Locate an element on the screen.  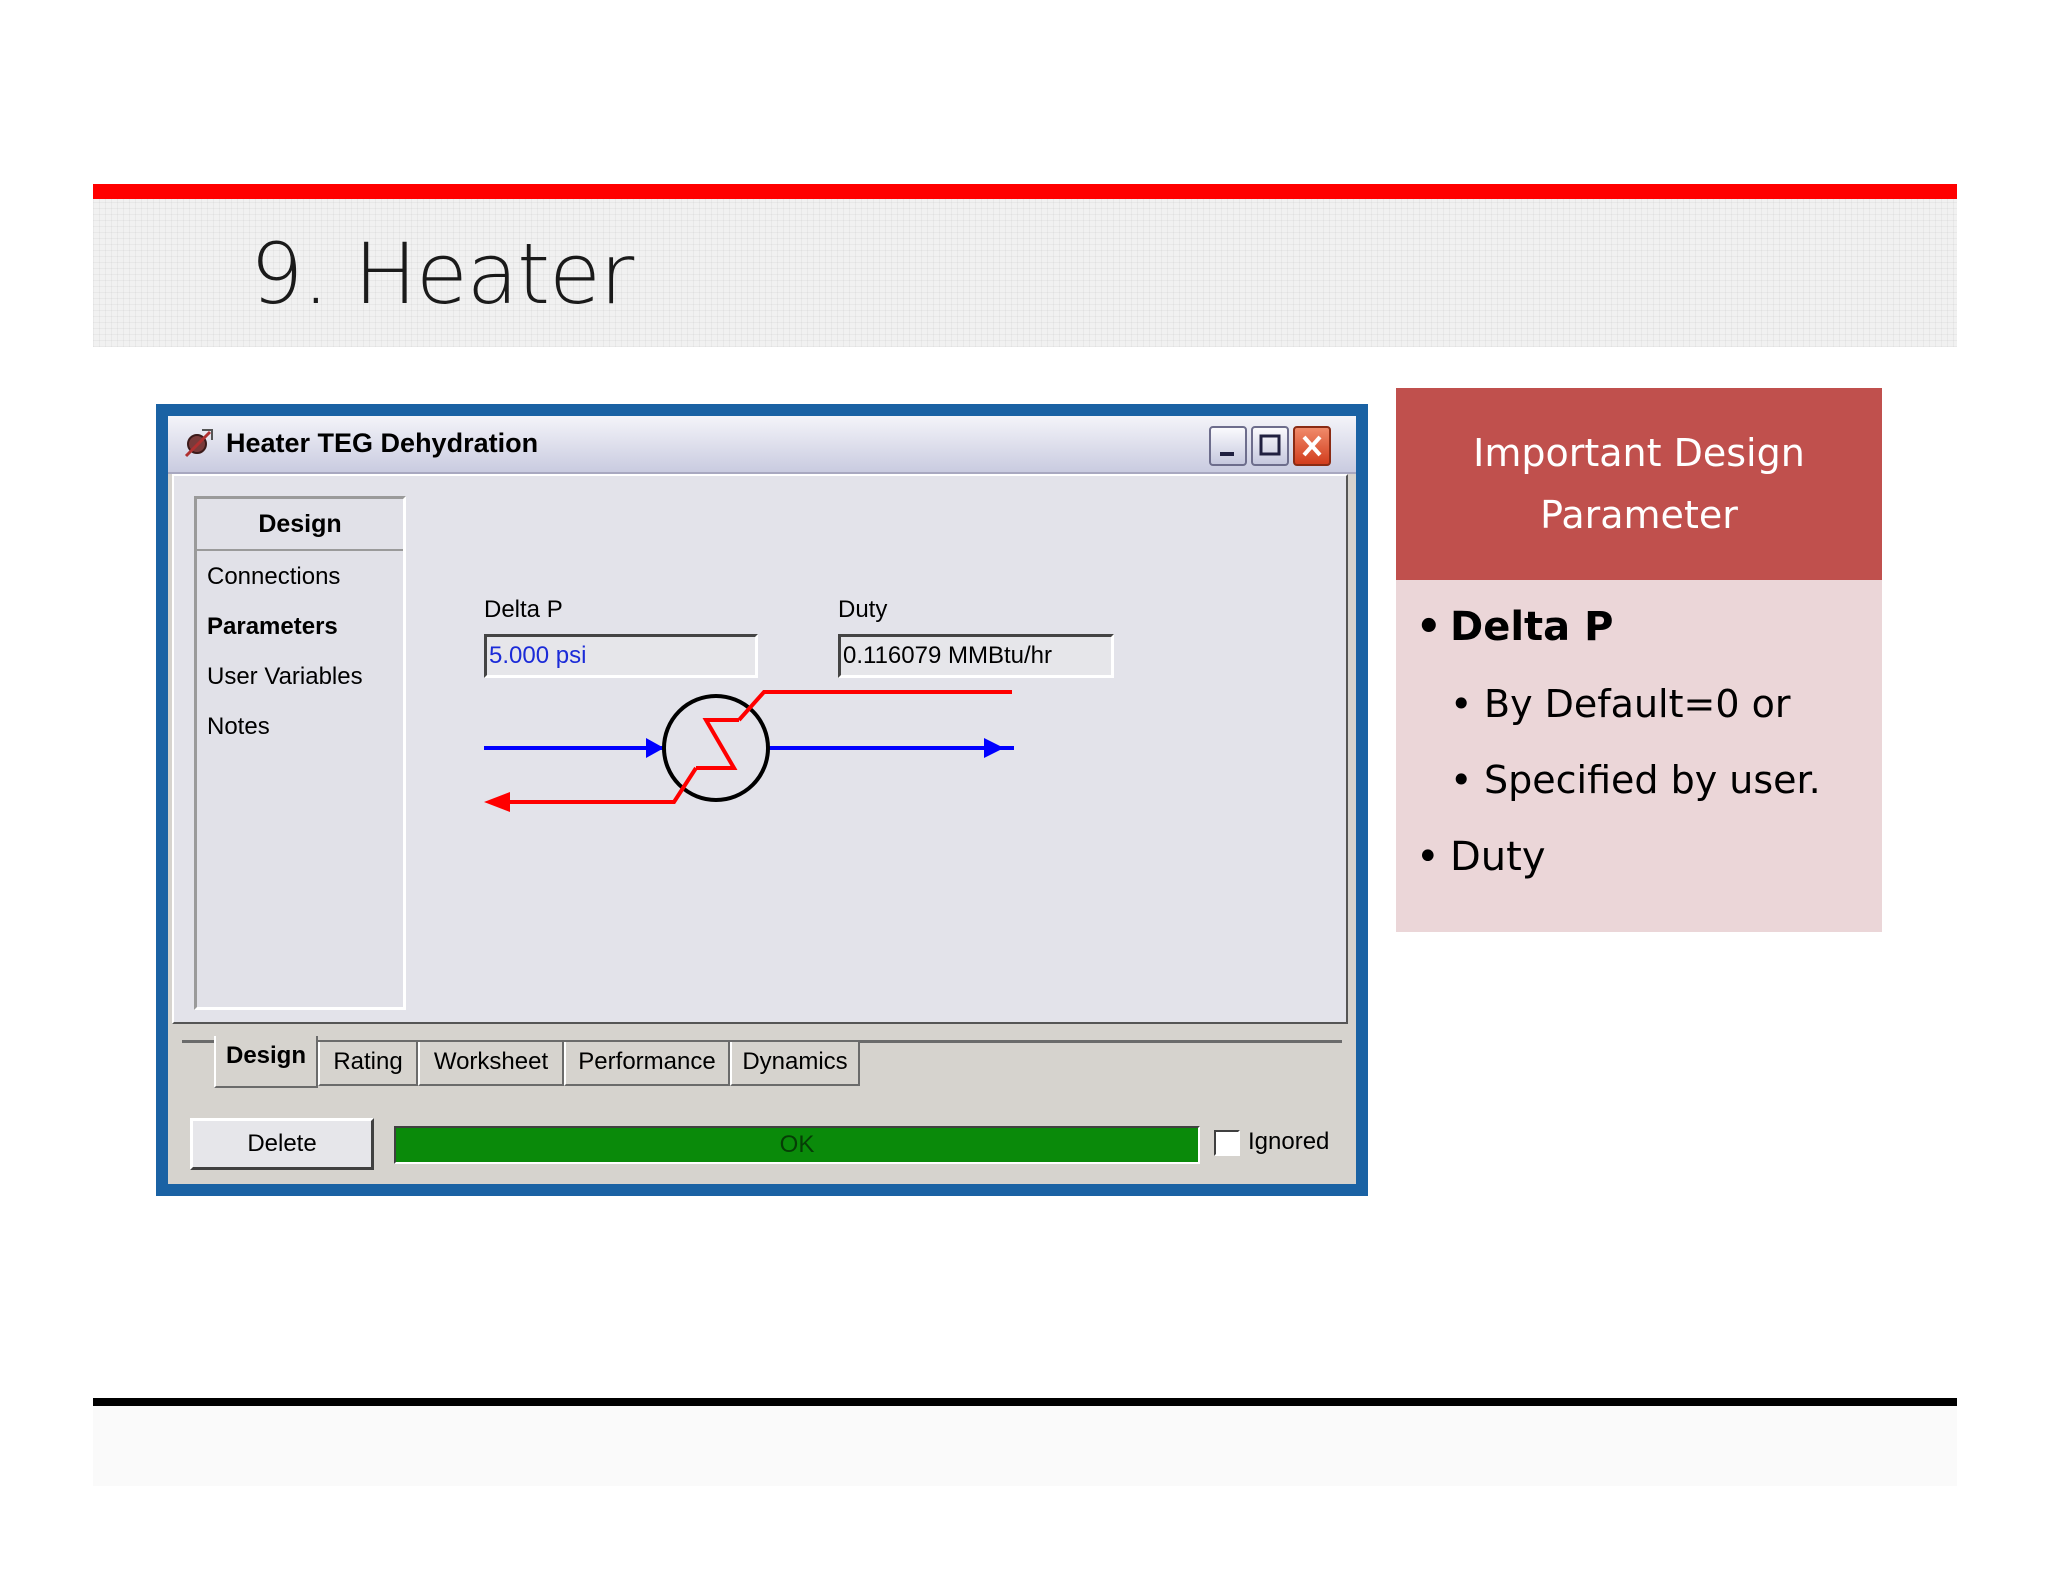
bullet-duty: • Duty is located at coordinates (1481, 857).